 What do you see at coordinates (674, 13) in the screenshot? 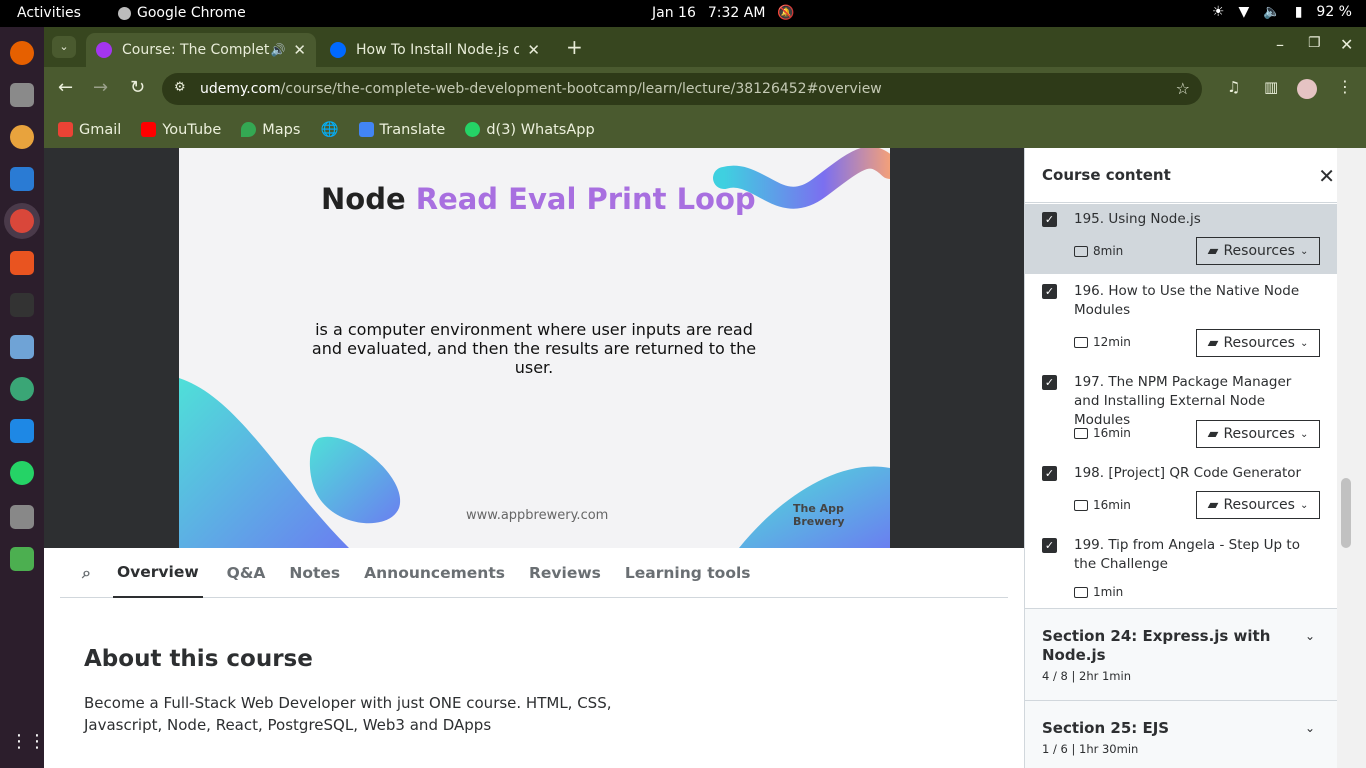
I see `date: Jan 16` at bounding box center [674, 13].